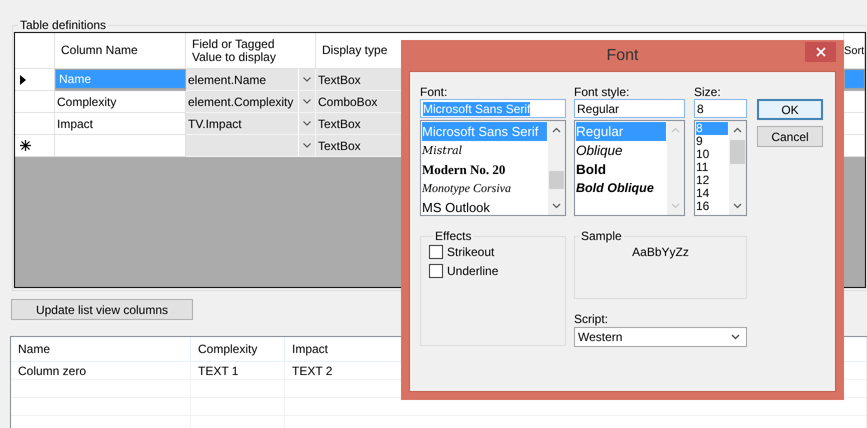 The image size is (867, 428). I want to click on size-list-item: 14, so click(712, 193).